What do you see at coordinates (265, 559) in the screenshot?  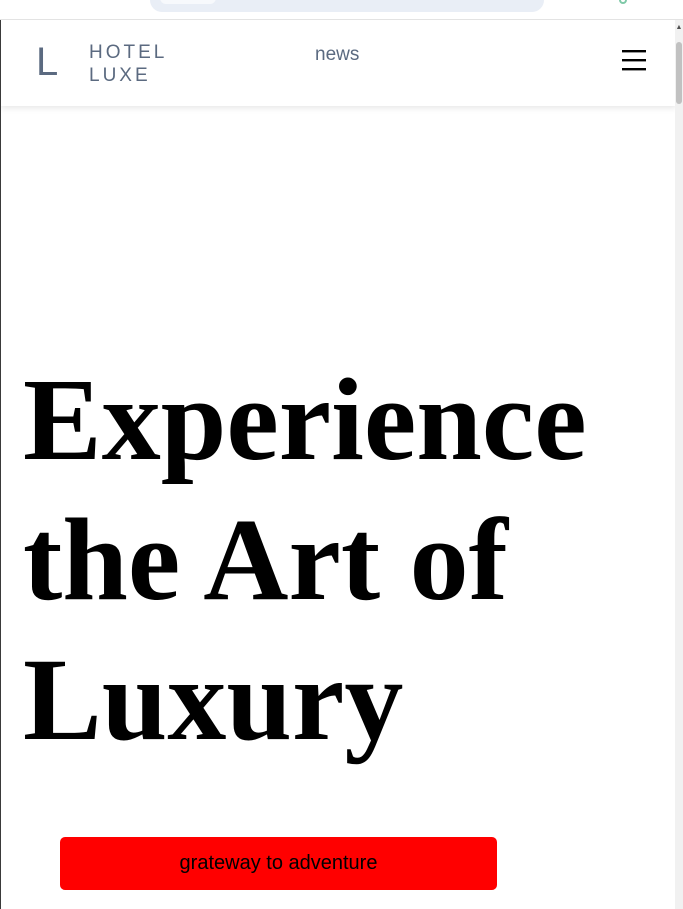 I see `hero-heading-line2: the Art of` at bounding box center [265, 559].